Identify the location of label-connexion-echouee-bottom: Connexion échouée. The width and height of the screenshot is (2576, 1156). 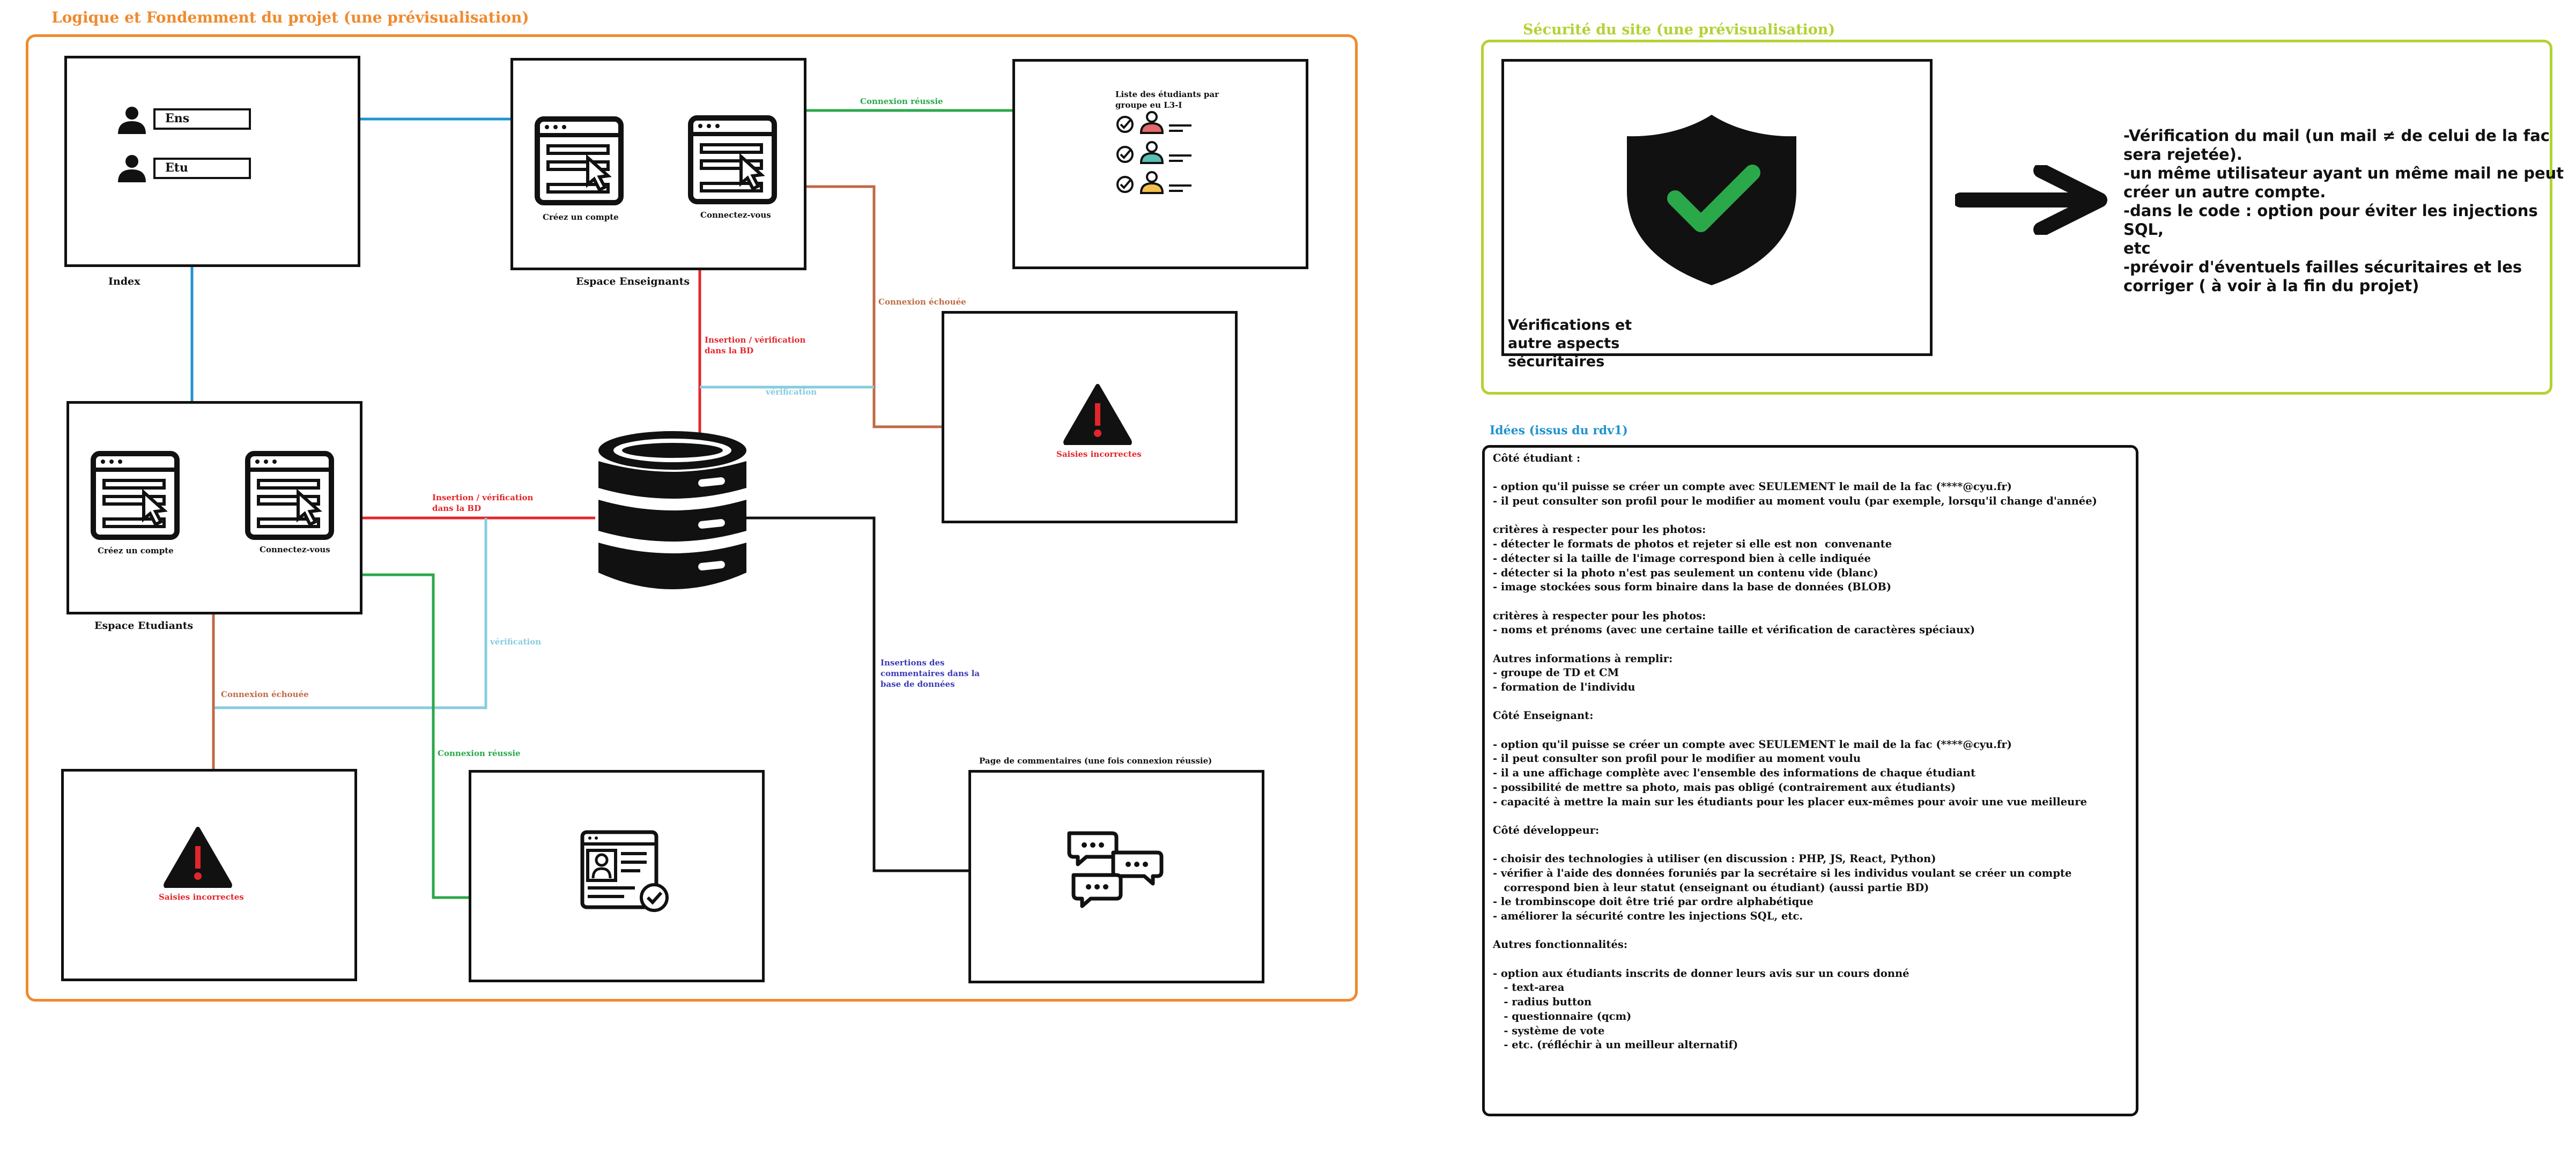
(265, 694).